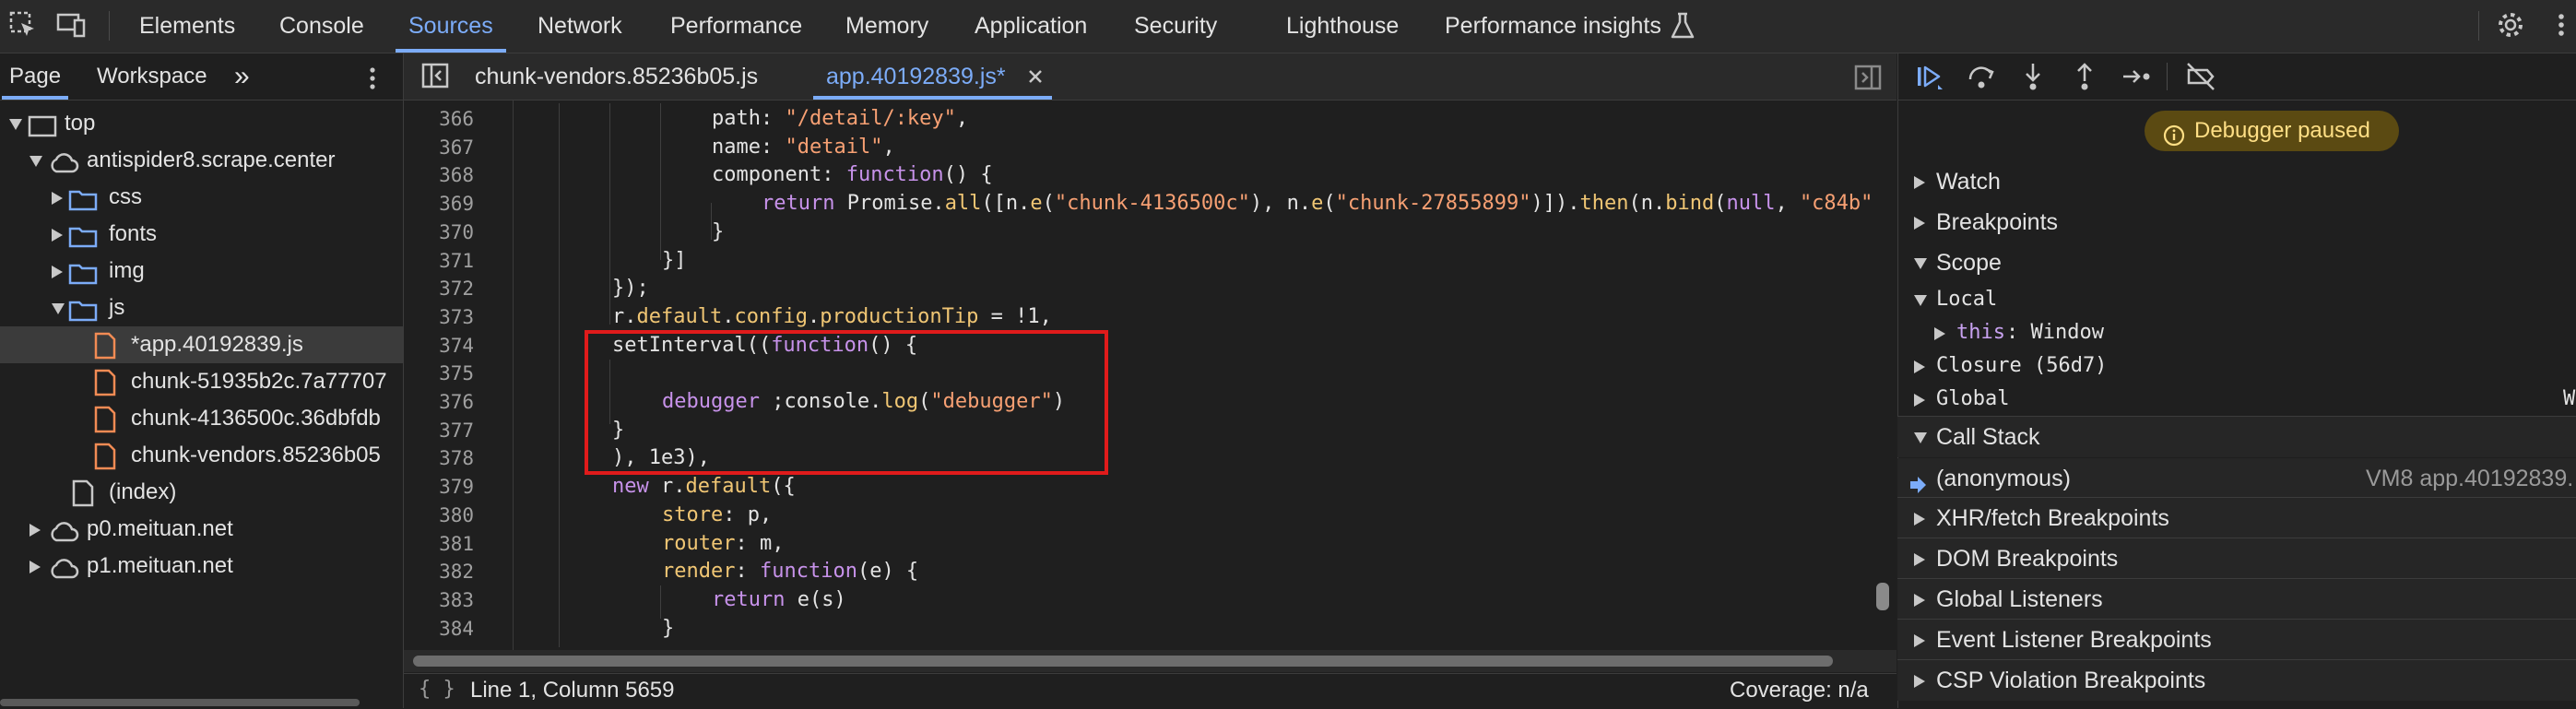 The height and width of the screenshot is (709, 2576). I want to click on tree-item-domain: antispider8.scrape.center, so click(201, 160).